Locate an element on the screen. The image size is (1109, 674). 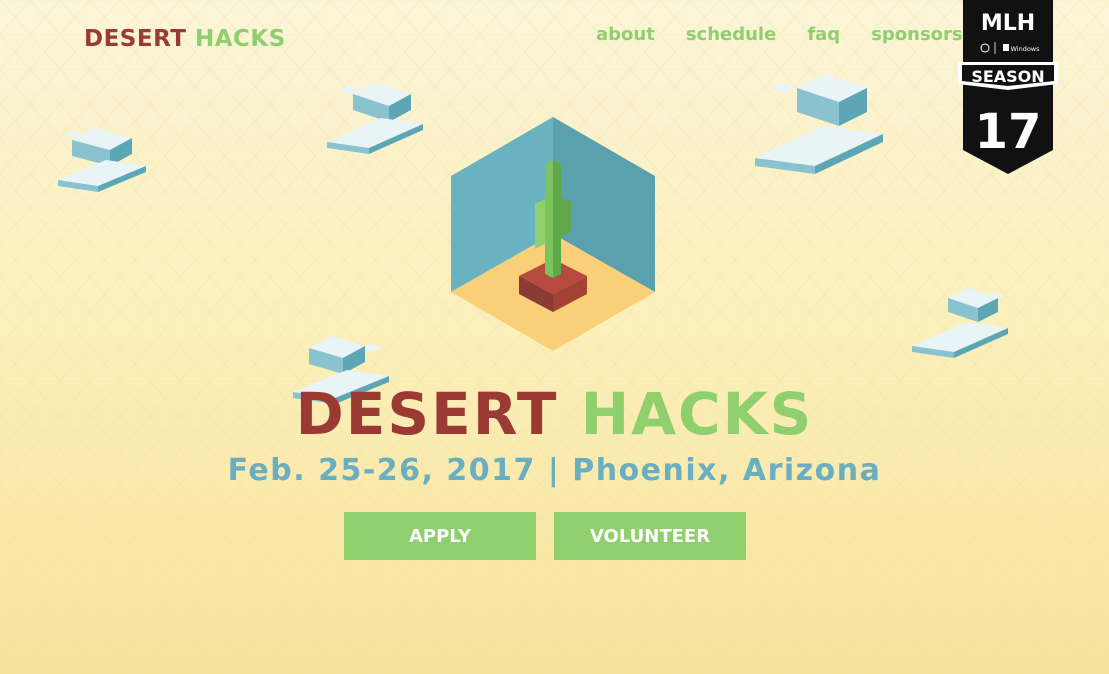
header-logo: DESERT HACKS is located at coordinates (185, 39).